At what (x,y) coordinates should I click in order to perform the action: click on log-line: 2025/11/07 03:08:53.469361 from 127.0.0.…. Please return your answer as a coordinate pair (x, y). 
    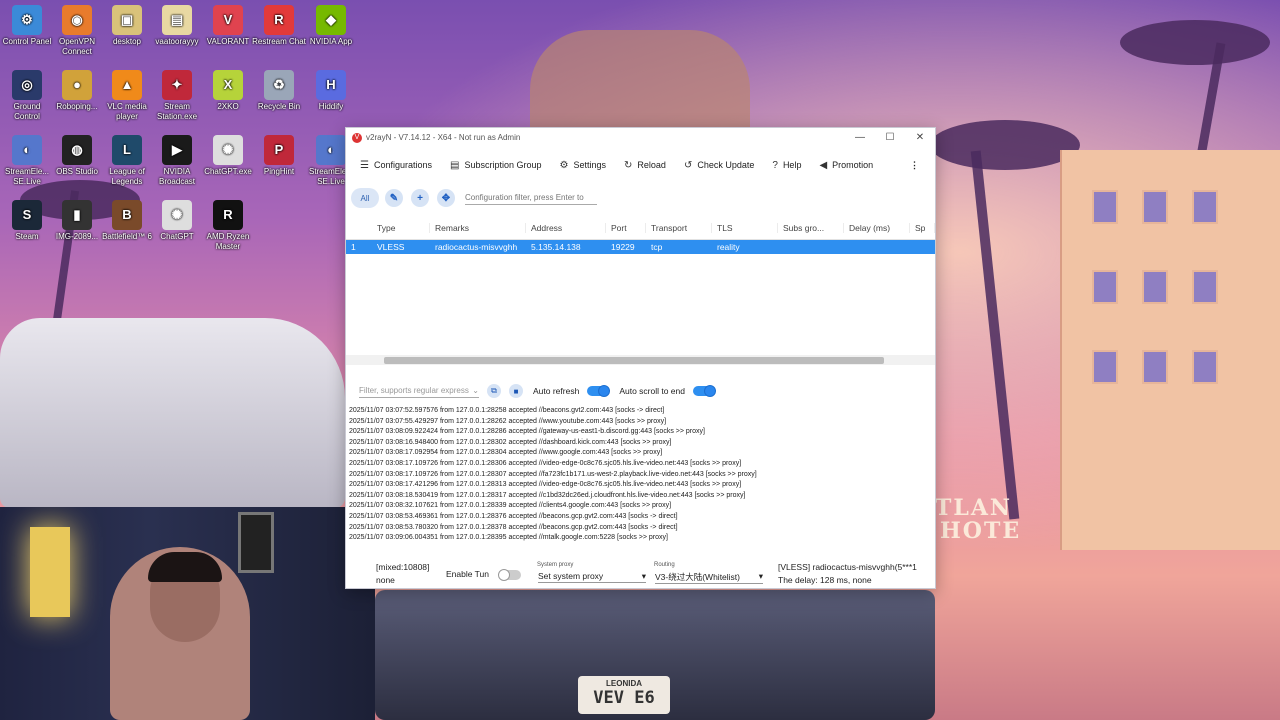
    Looking at the image, I should click on (513, 516).